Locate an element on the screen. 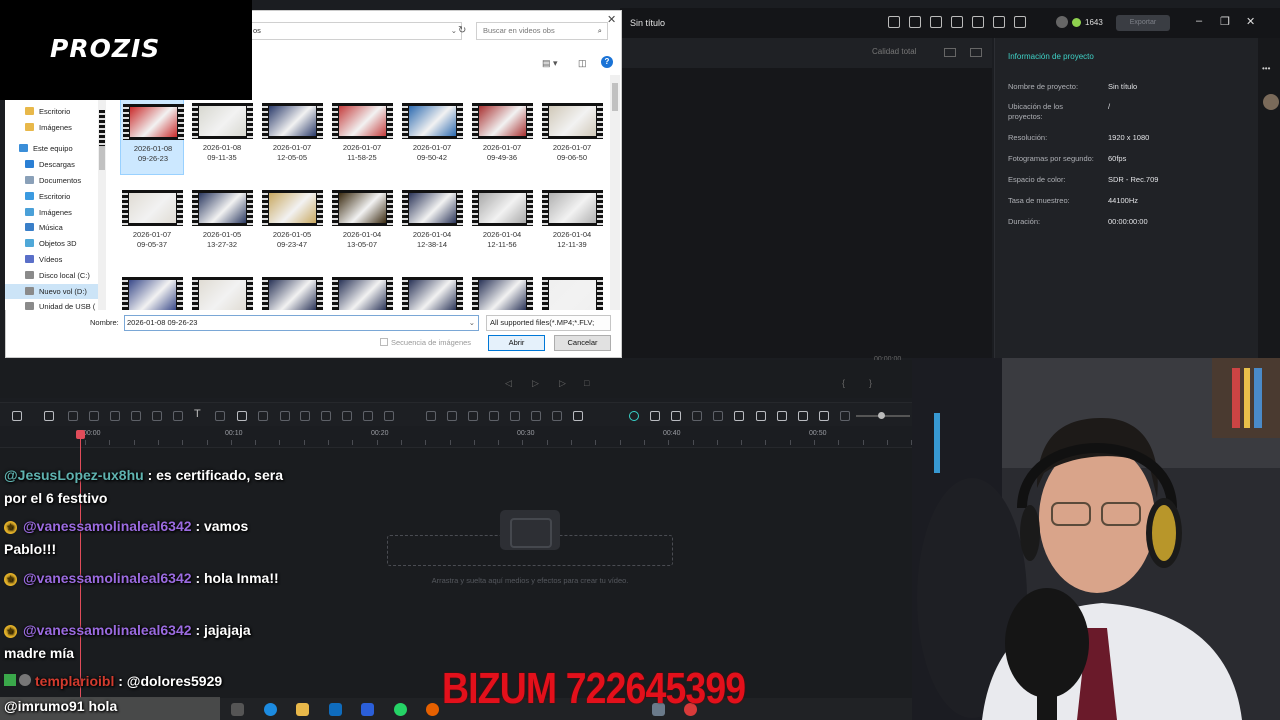 This screenshot has height=720, width=1280. overflow-icon: ••• is located at coordinates (1266, 68).